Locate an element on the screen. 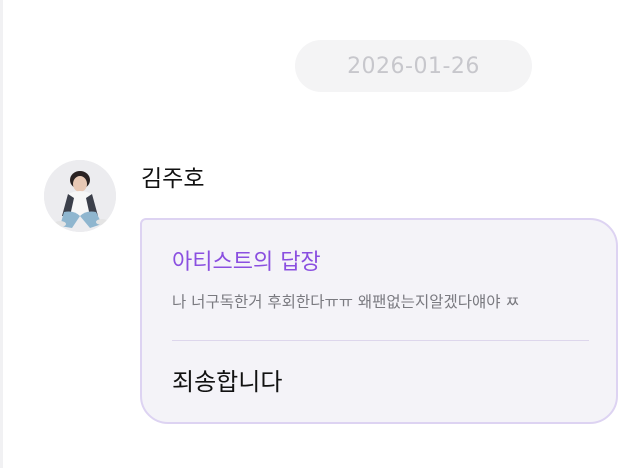  date-separator: 2026-01-26 is located at coordinates (413, 66).